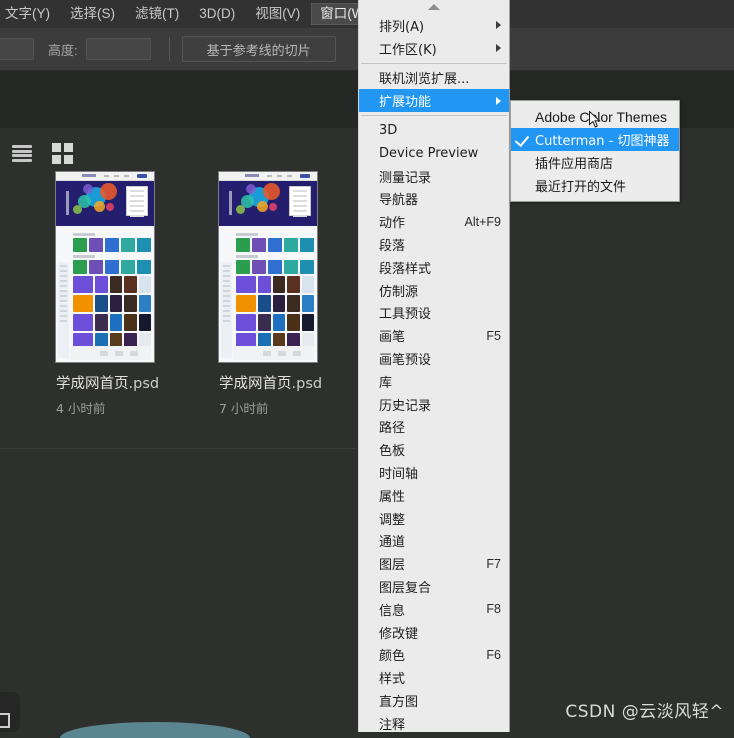 Image resolution: width=734 pixels, height=738 pixels. I want to click on menu-item-25: 信息 F8, so click(434, 609).